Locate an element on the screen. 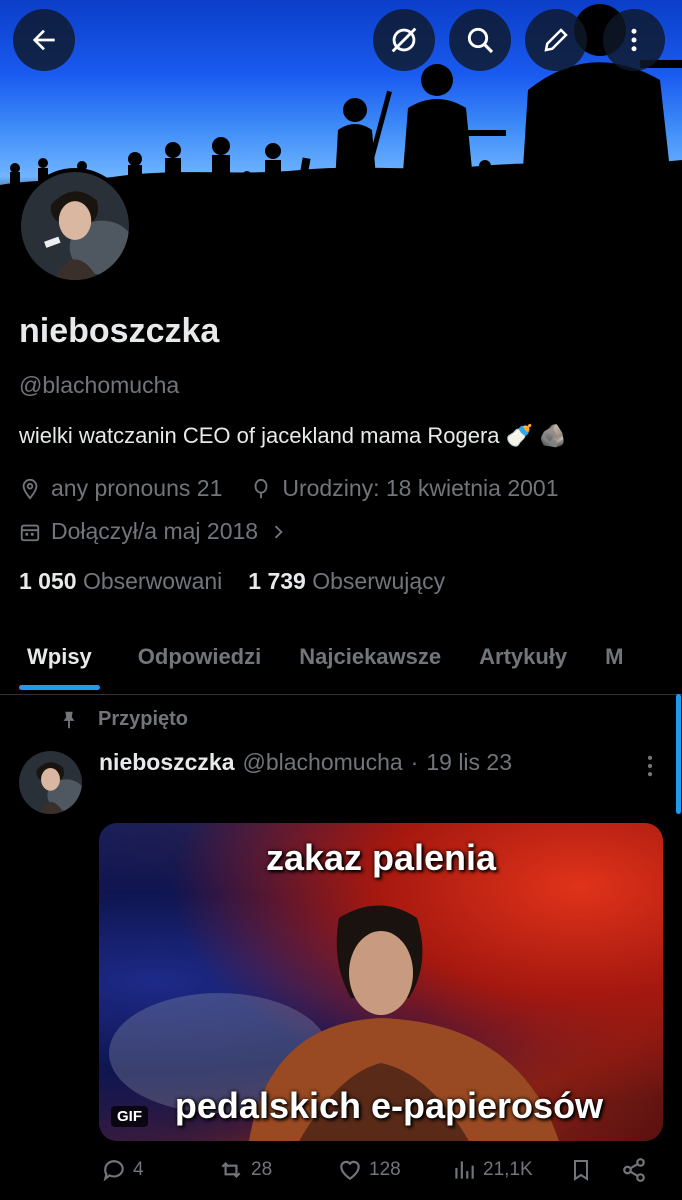 The width and height of the screenshot is (682, 1200). post-header: nieboszczka @blachomucha · 19 lis 23 is located at coordinates (305, 762).